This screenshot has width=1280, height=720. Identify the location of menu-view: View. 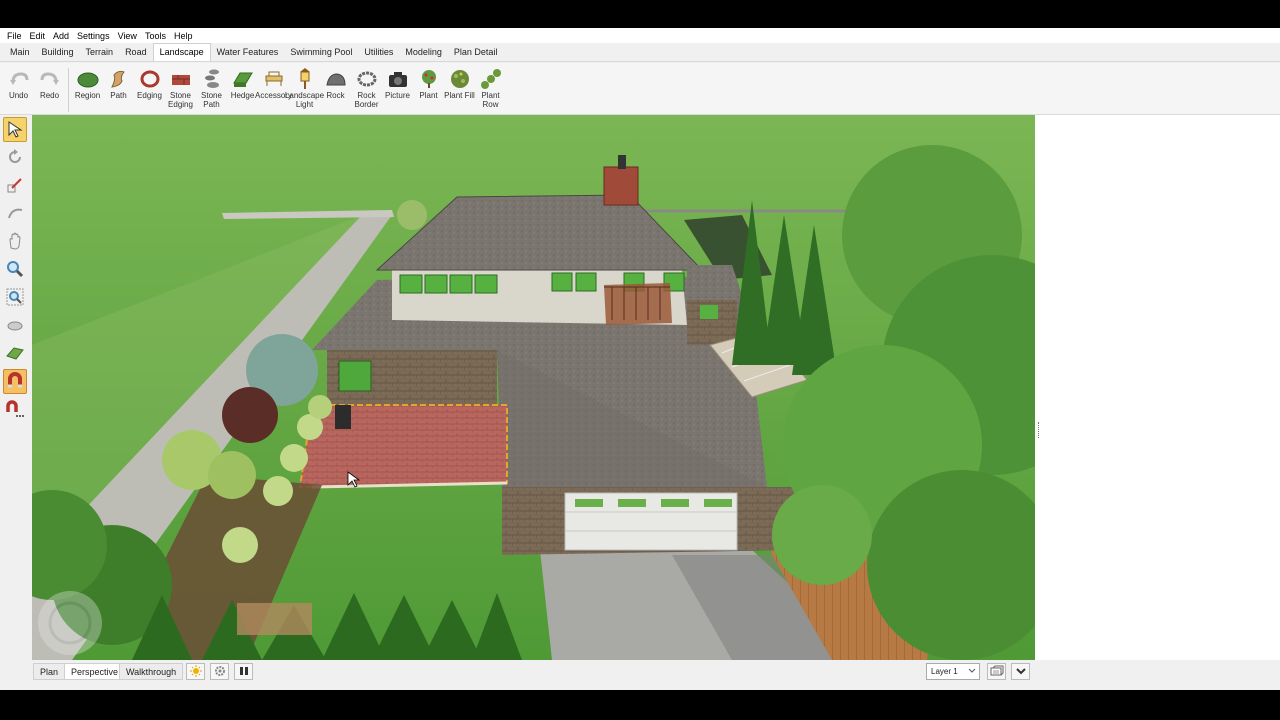
(127, 36).